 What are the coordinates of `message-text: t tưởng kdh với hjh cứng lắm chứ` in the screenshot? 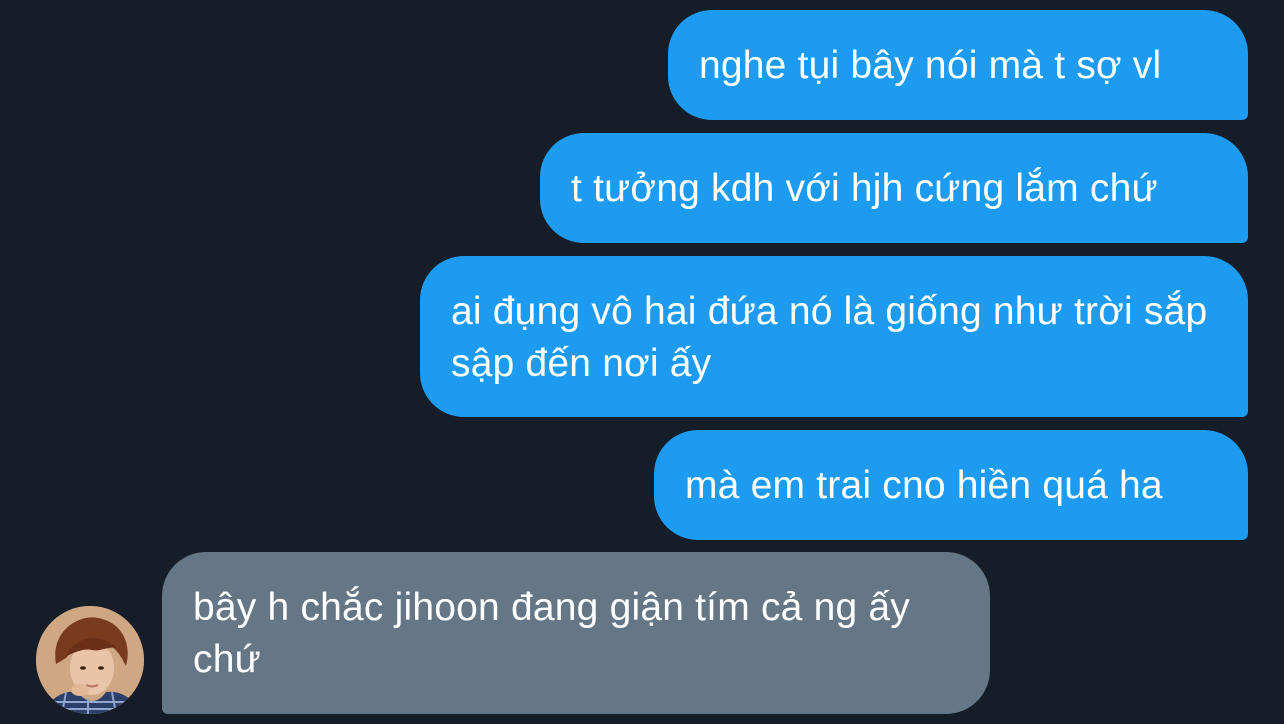 It's located at (864, 188).